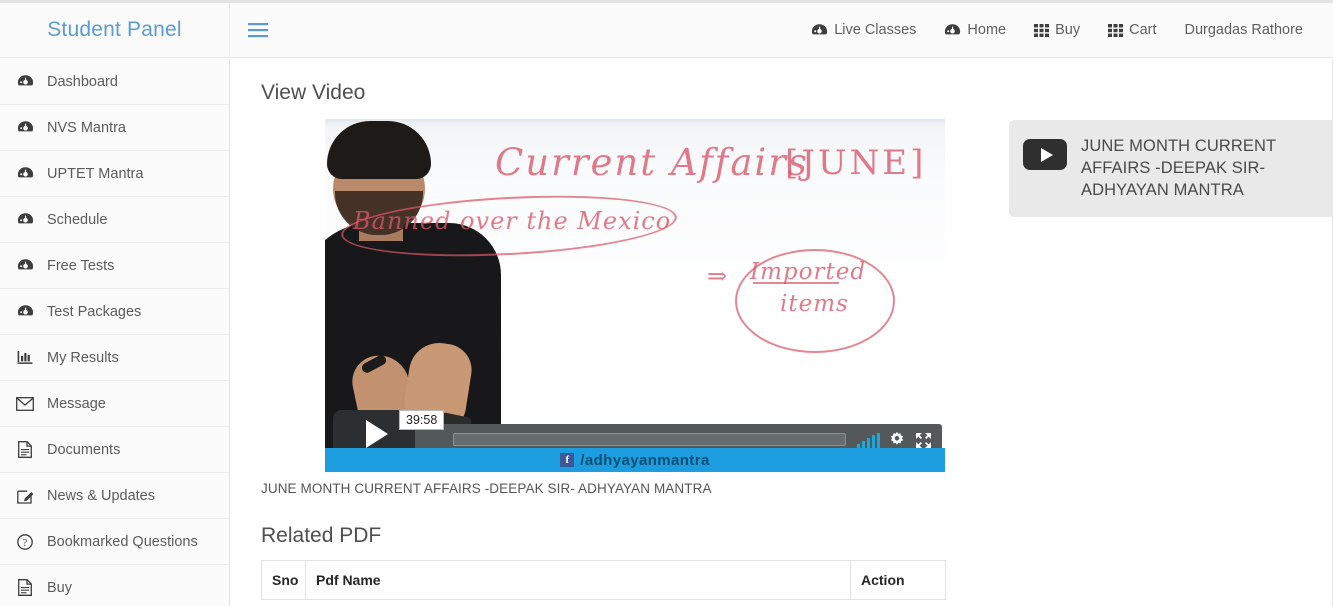  What do you see at coordinates (512, 221) in the screenshot?
I see `whiteboard-note-left: Banned over the Mexico` at bounding box center [512, 221].